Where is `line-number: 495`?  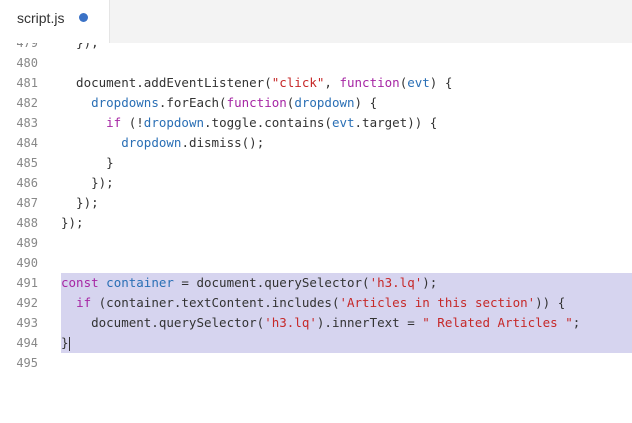
line-number: 495 is located at coordinates (27, 363).